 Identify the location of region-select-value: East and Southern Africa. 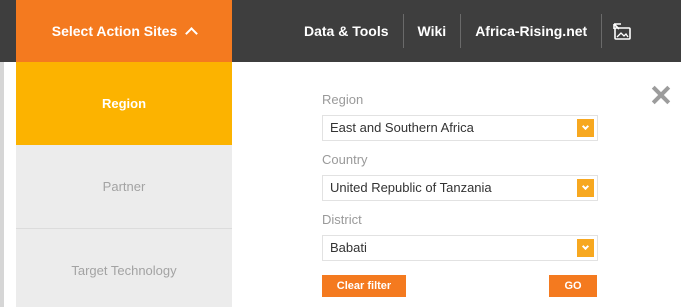
(402, 127).